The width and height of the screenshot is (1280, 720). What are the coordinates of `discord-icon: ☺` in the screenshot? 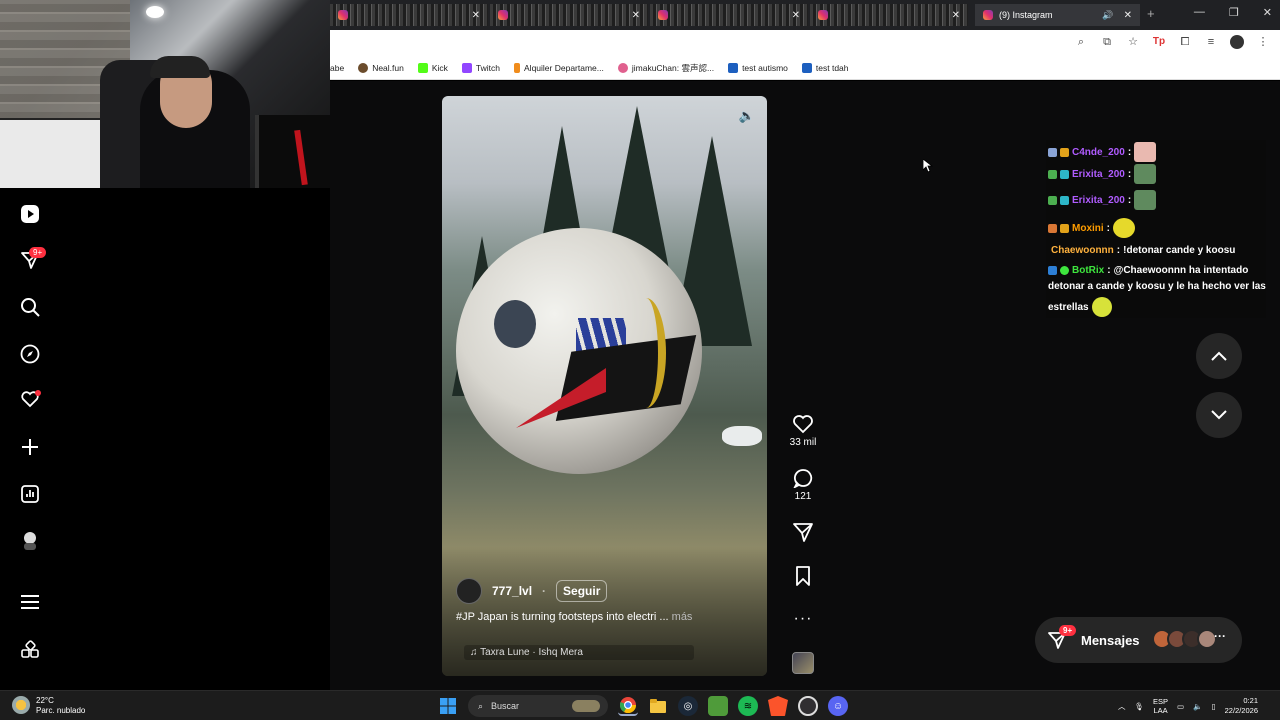 It's located at (838, 706).